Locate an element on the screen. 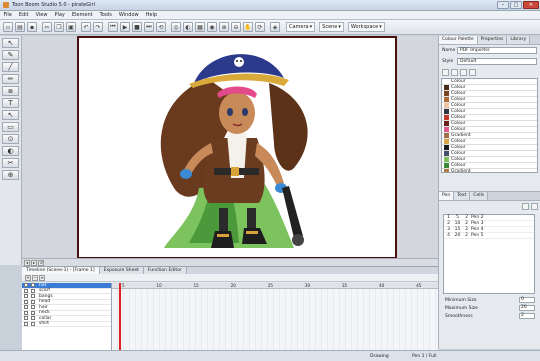 The height and width of the screenshot is (361, 540). pen-cell-b: 15 is located at coordinates (457, 229).